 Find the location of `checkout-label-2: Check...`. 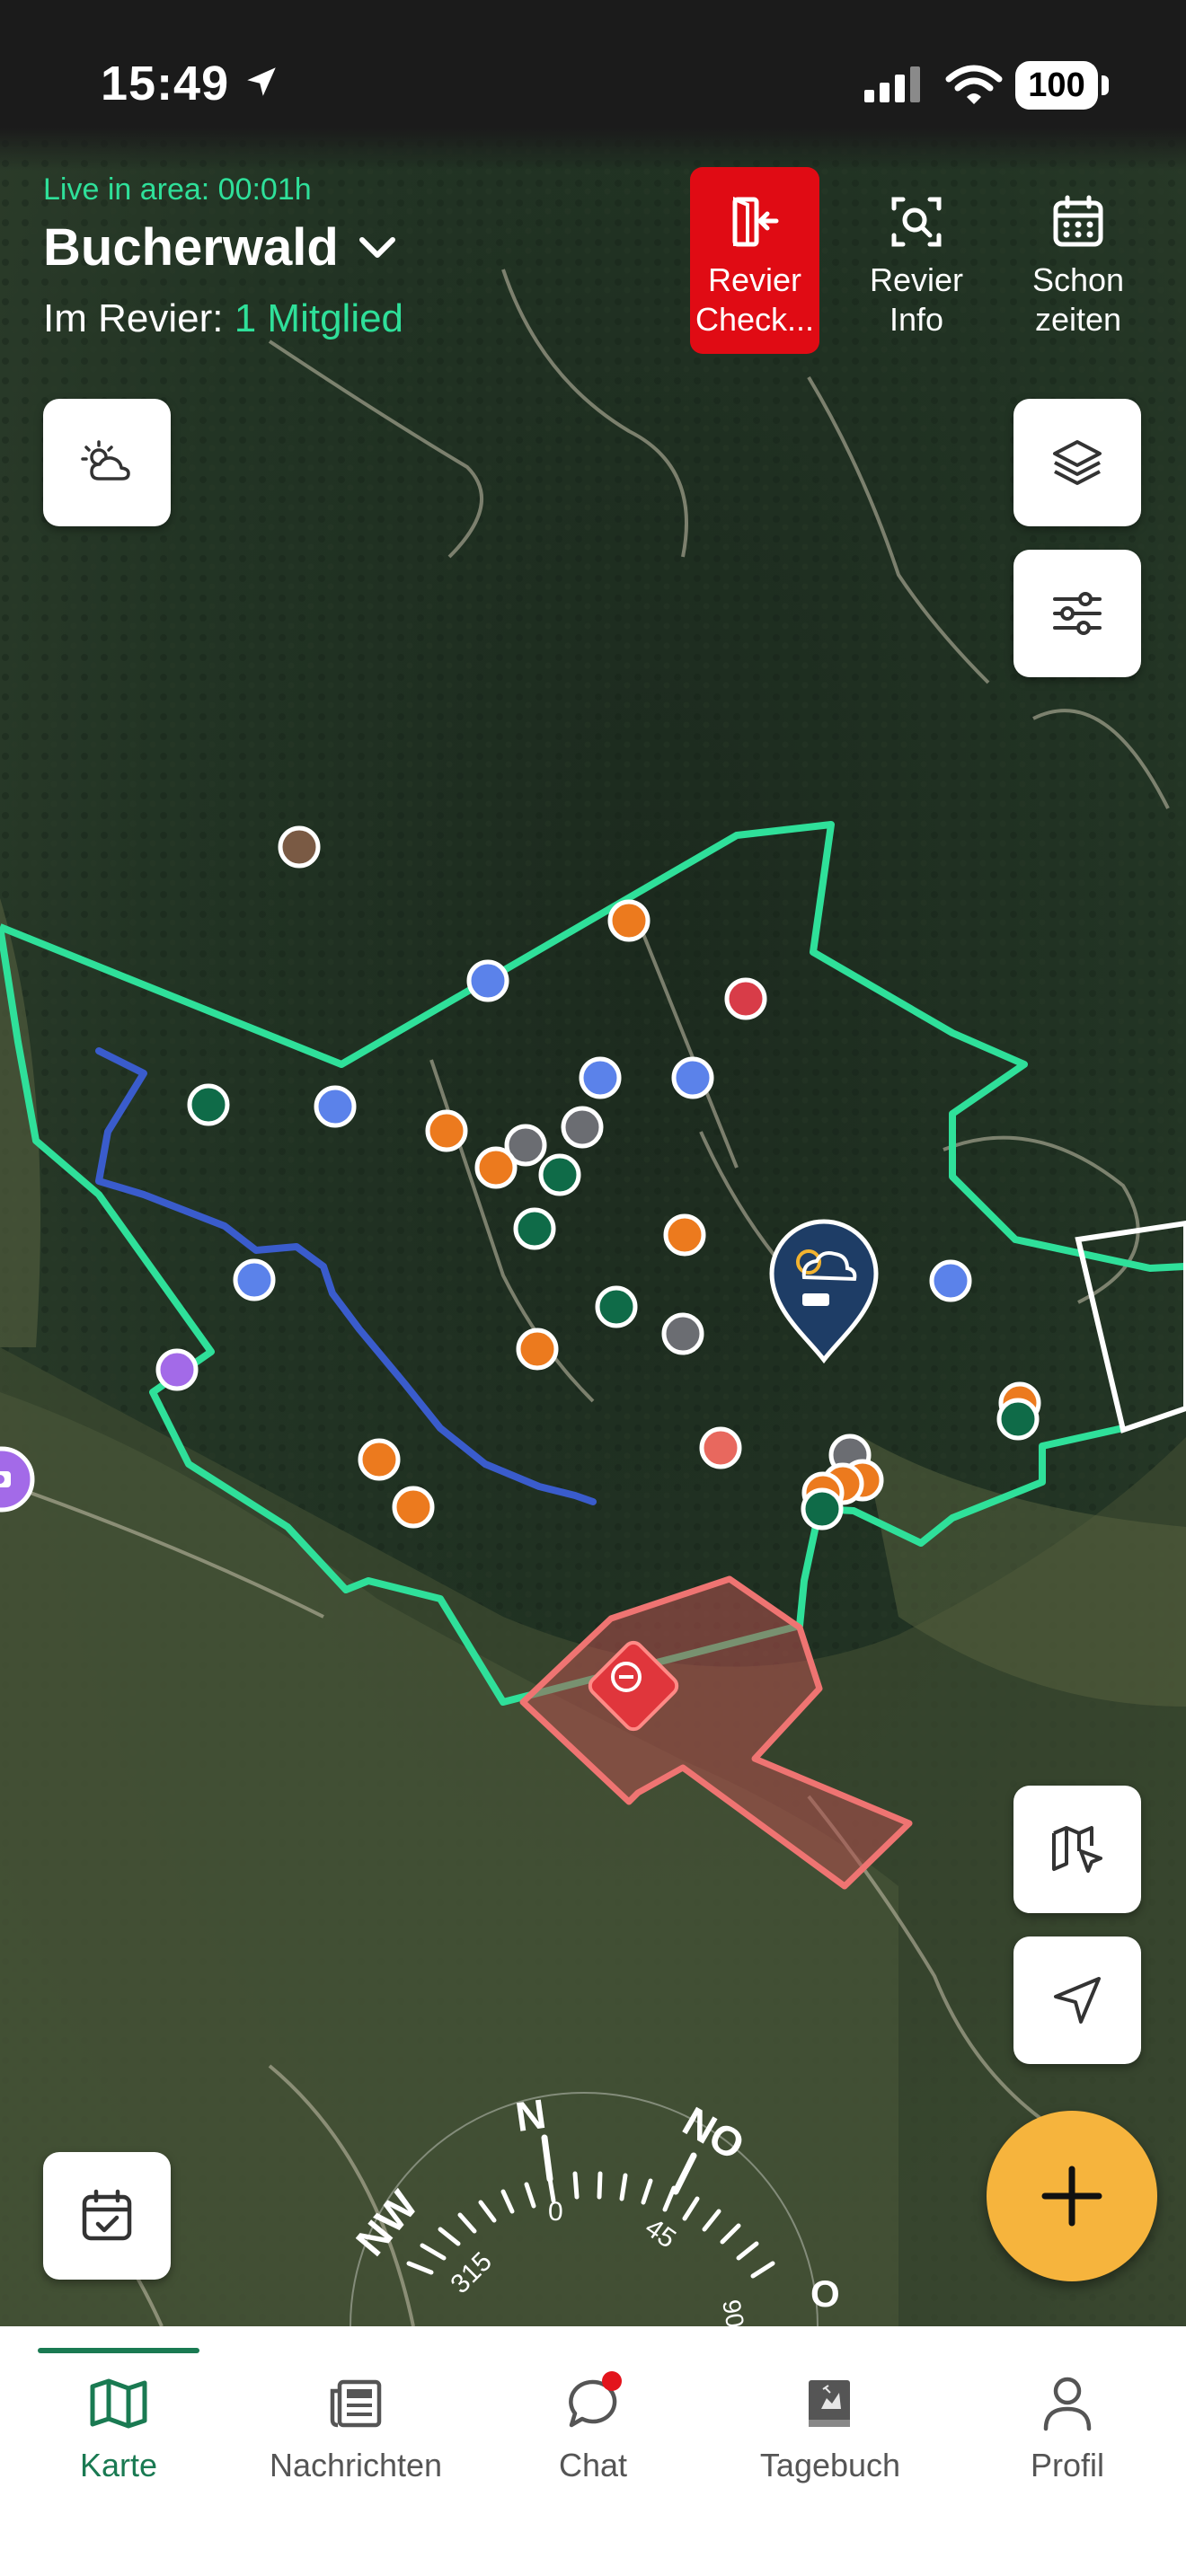

checkout-label-2: Check... is located at coordinates (755, 319).